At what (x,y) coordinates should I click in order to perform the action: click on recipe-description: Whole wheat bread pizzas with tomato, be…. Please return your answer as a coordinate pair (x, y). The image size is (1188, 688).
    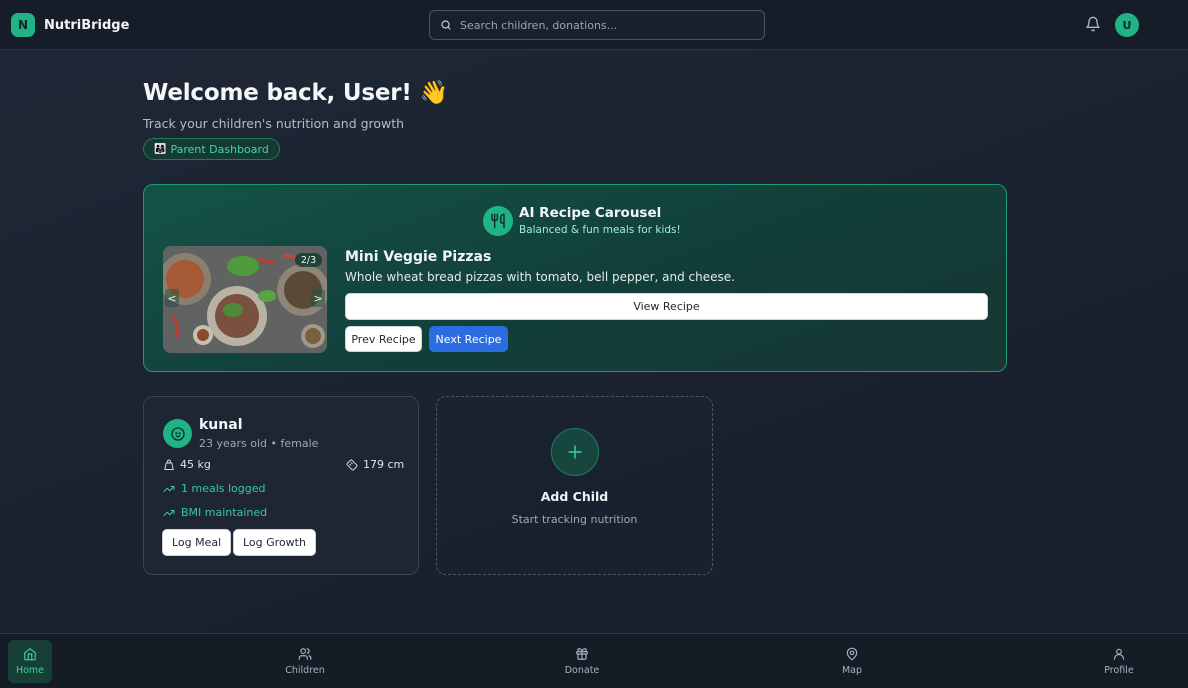
    Looking at the image, I should click on (540, 277).